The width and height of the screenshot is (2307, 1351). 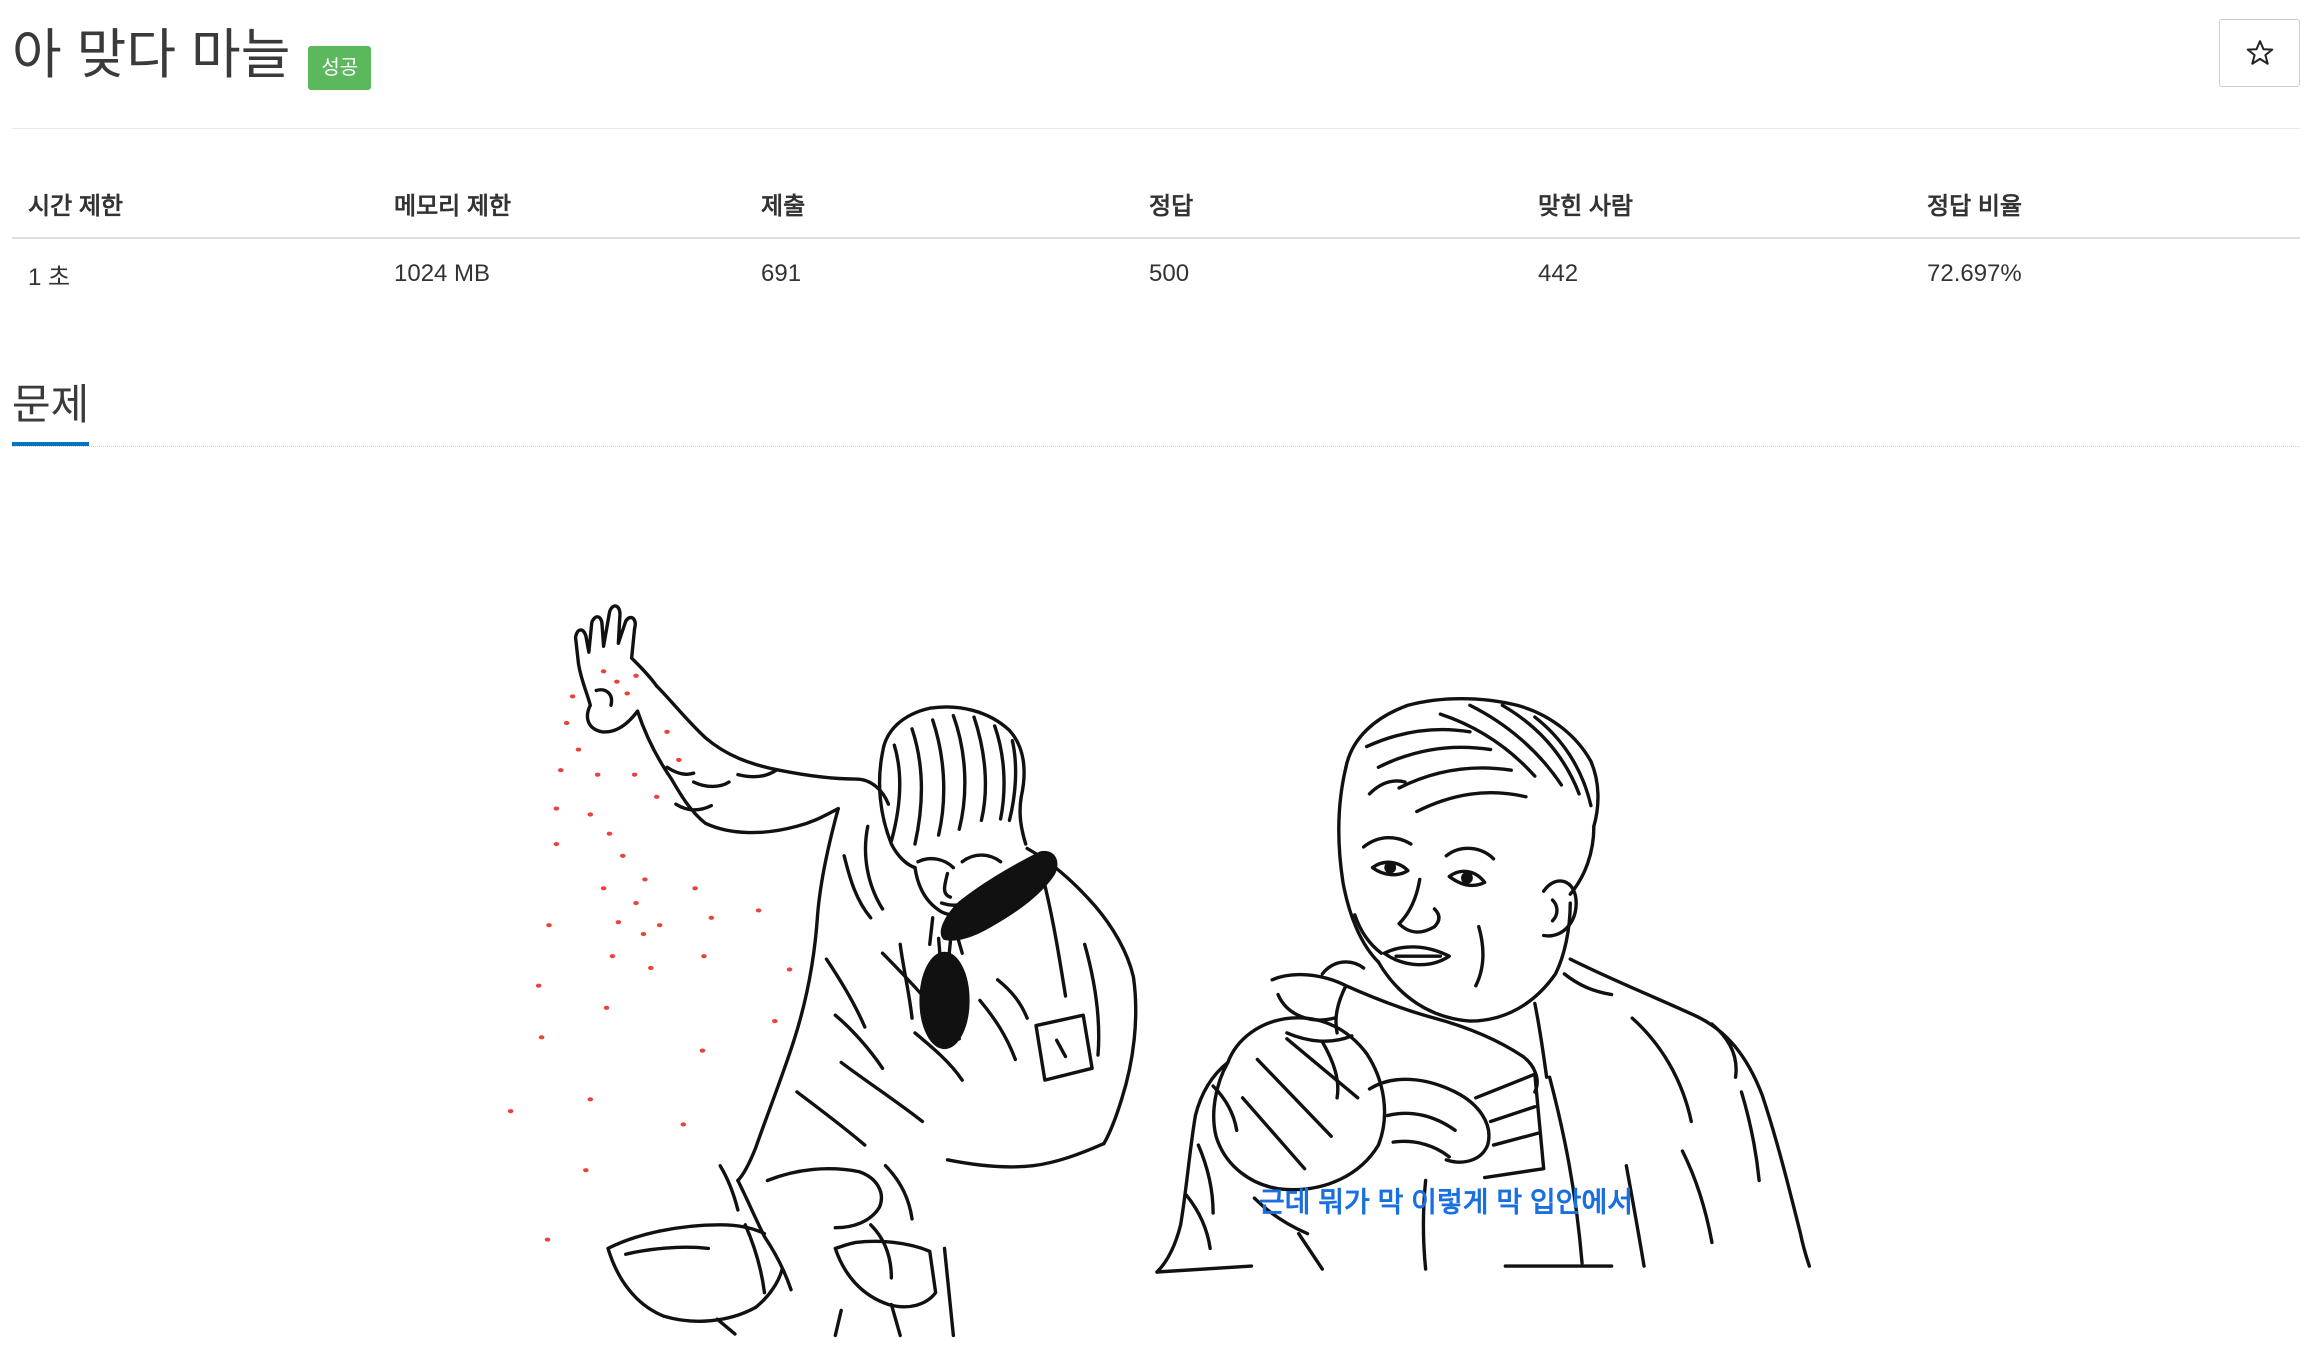 What do you see at coordinates (1404, 1027) in the screenshot?
I see `upper-hand` at bounding box center [1404, 1027].